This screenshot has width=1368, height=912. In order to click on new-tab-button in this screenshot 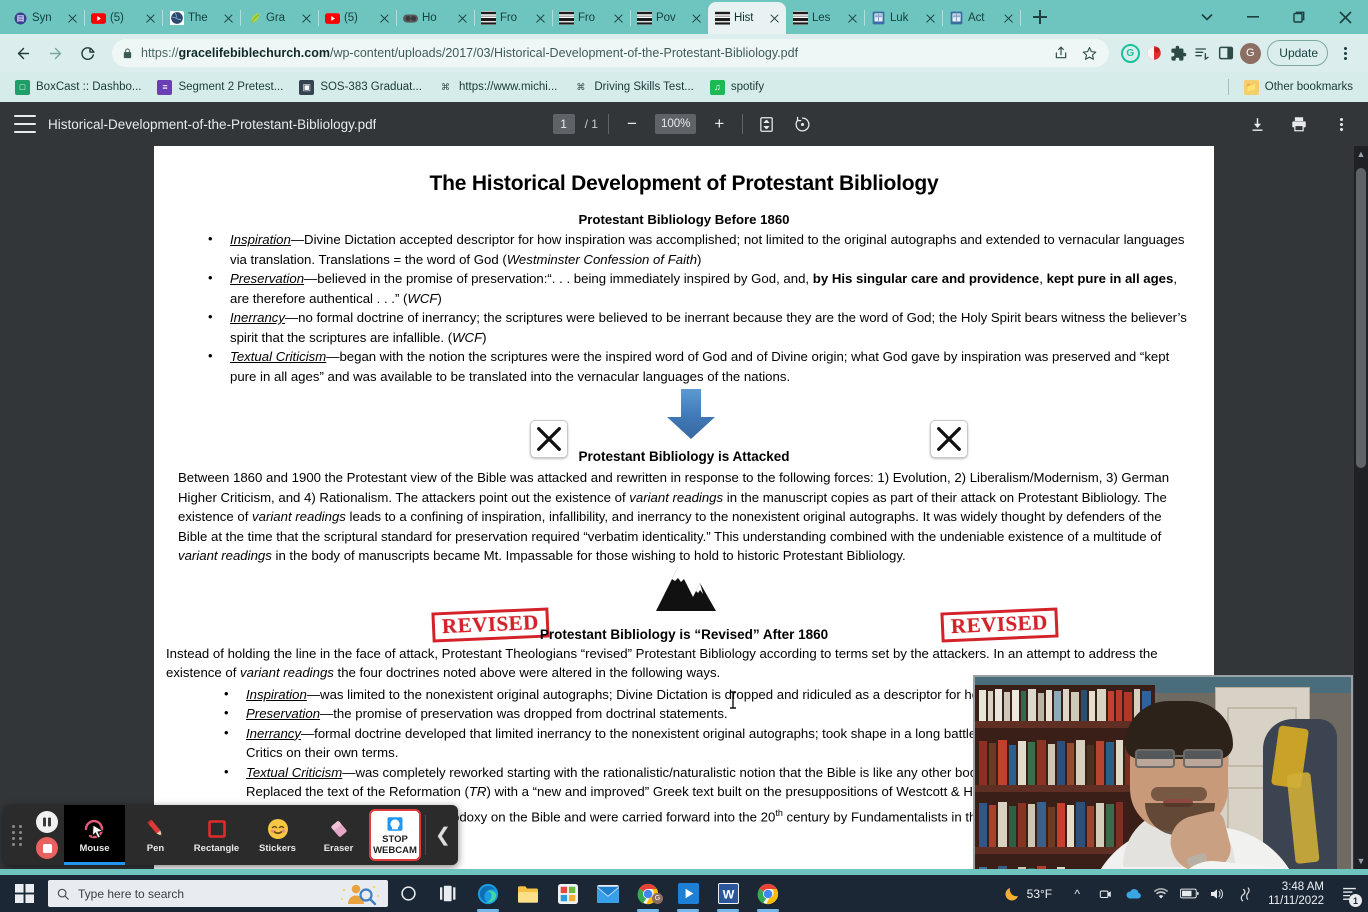, I will do `click(1040, 17)`.